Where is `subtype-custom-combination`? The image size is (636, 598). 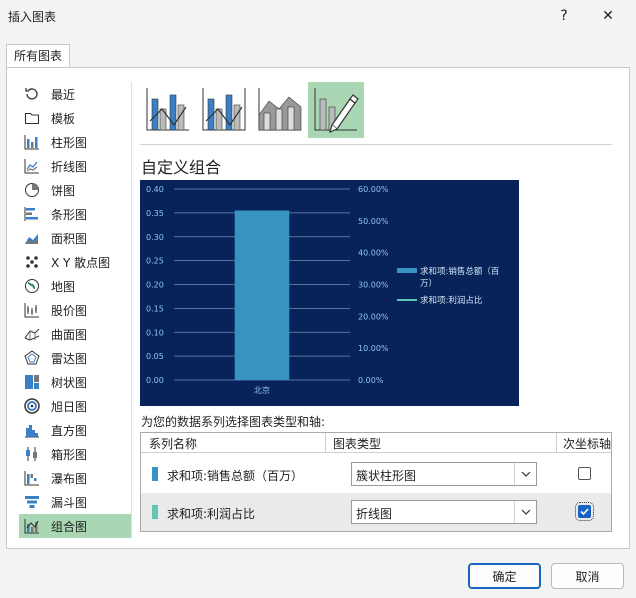
subtype-custom-combination is located at coordinates (336, 110).